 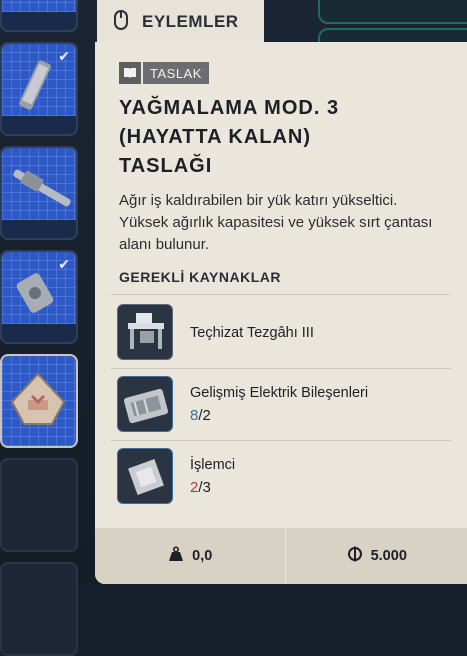 What do you see at coordinates (200, 415) in the screenshot?
I see `requirement-count: 8/2` at bounding box center [200, 415].